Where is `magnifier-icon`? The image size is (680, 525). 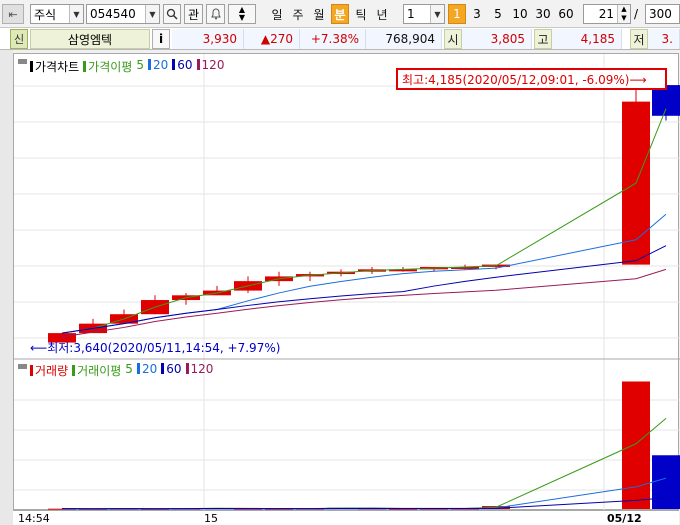 magnifier-icon is located at coordinates (172, 14).